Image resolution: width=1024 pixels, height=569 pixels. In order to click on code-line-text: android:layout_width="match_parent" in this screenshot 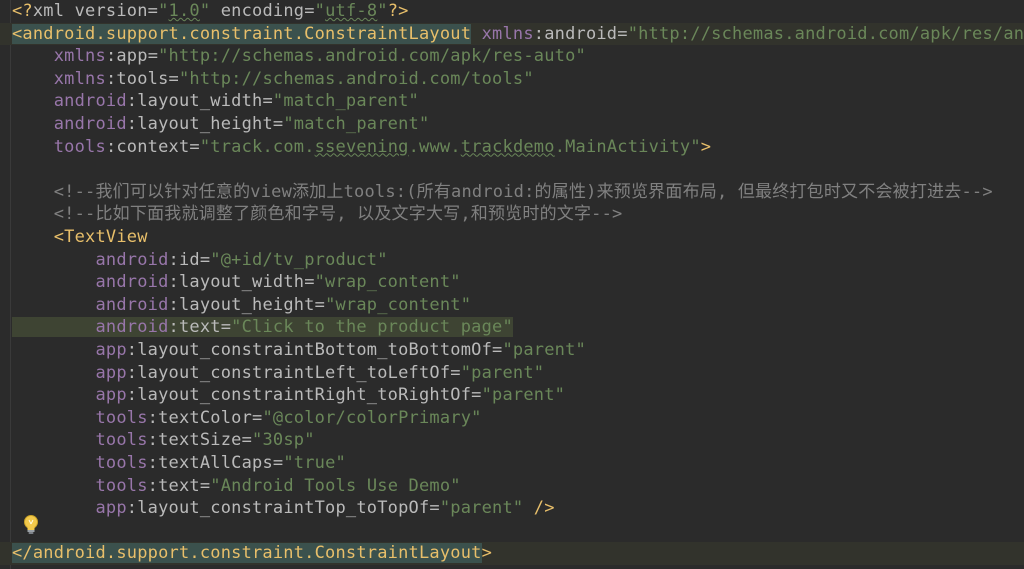, I will do `click(236, 101)`.